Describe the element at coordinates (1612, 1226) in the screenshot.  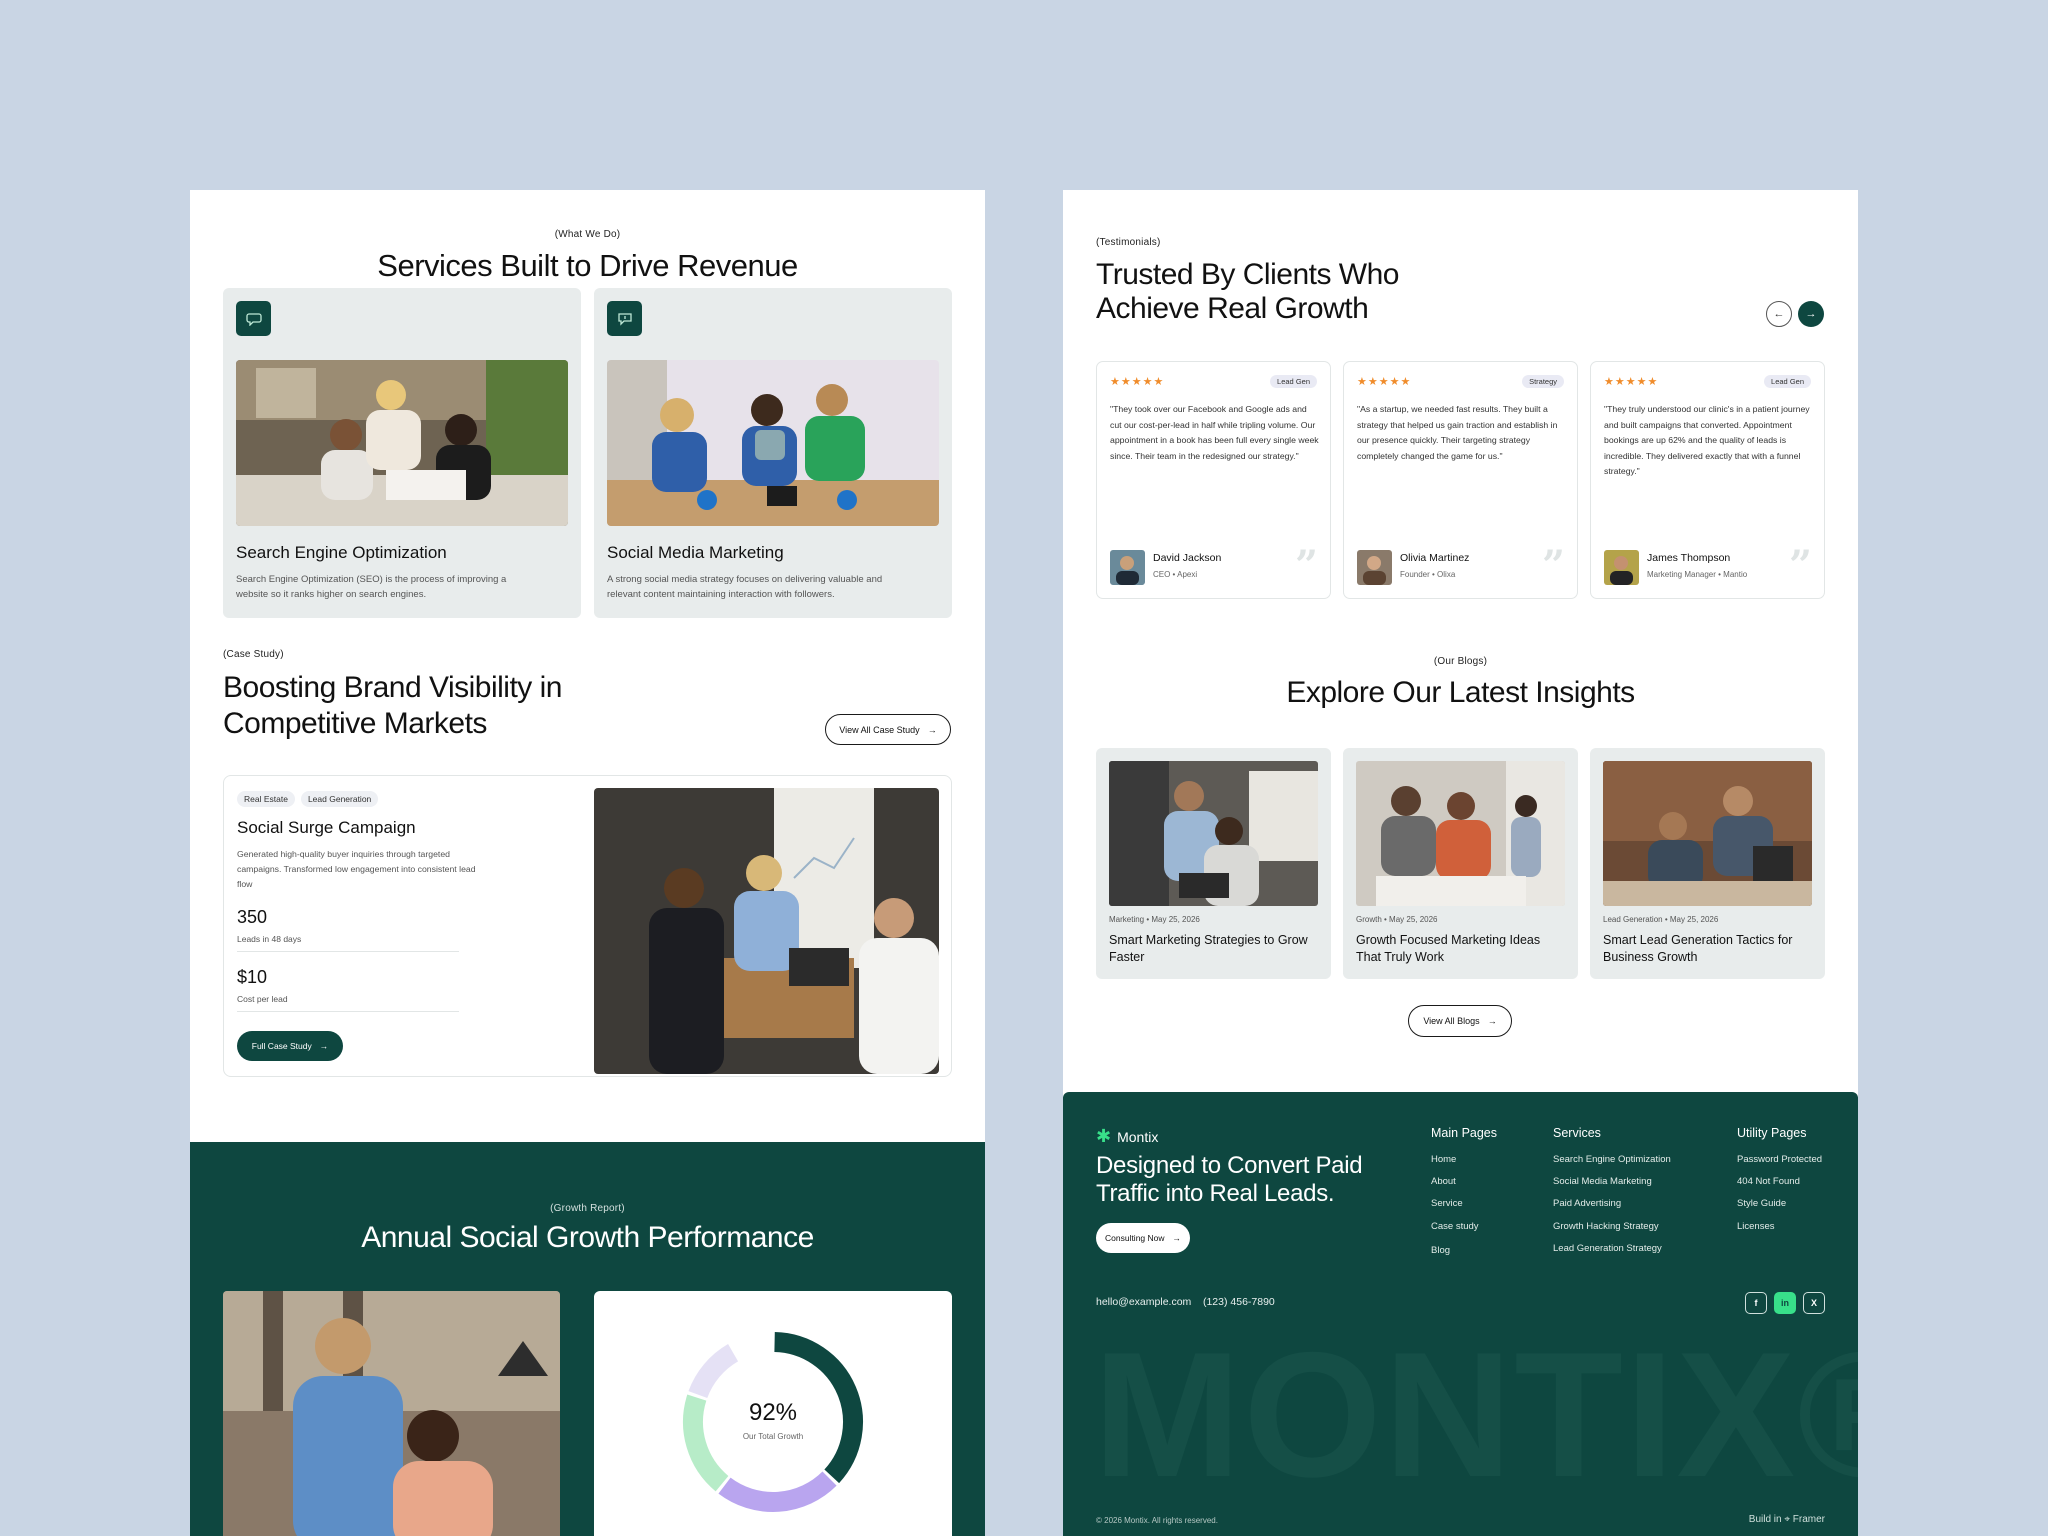
I see `footer-link: Growth Hacking Strategy` at that location.